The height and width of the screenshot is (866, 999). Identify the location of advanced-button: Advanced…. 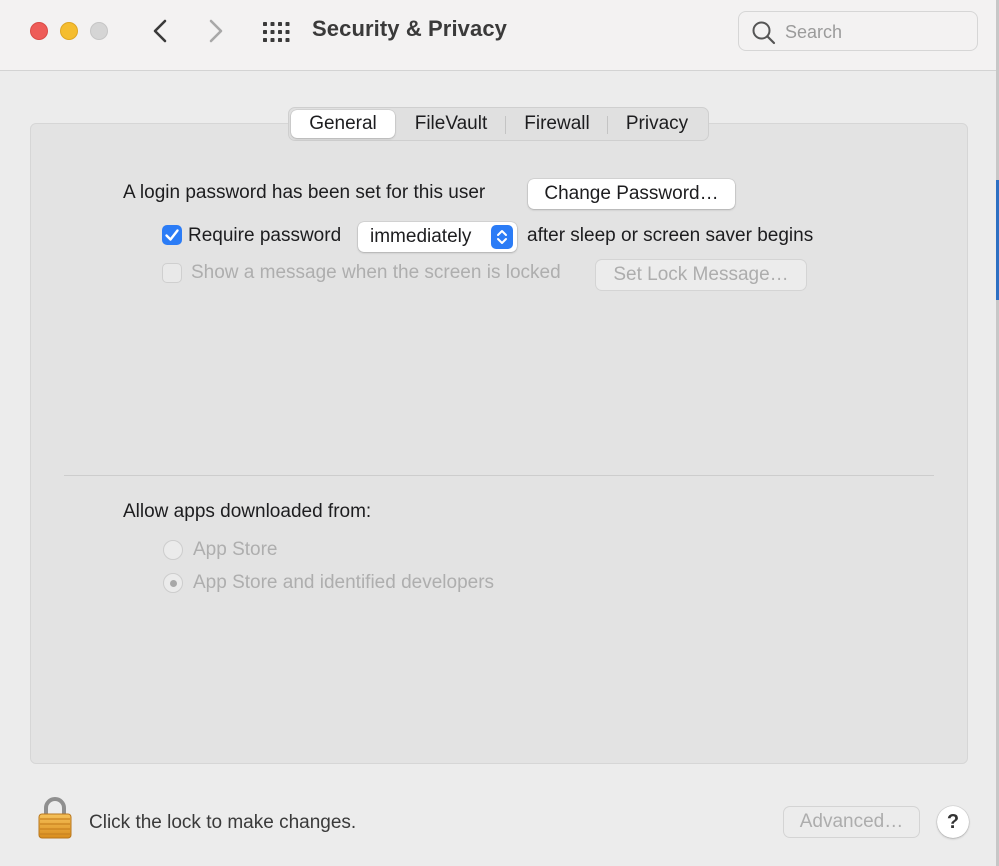
(851, 822).